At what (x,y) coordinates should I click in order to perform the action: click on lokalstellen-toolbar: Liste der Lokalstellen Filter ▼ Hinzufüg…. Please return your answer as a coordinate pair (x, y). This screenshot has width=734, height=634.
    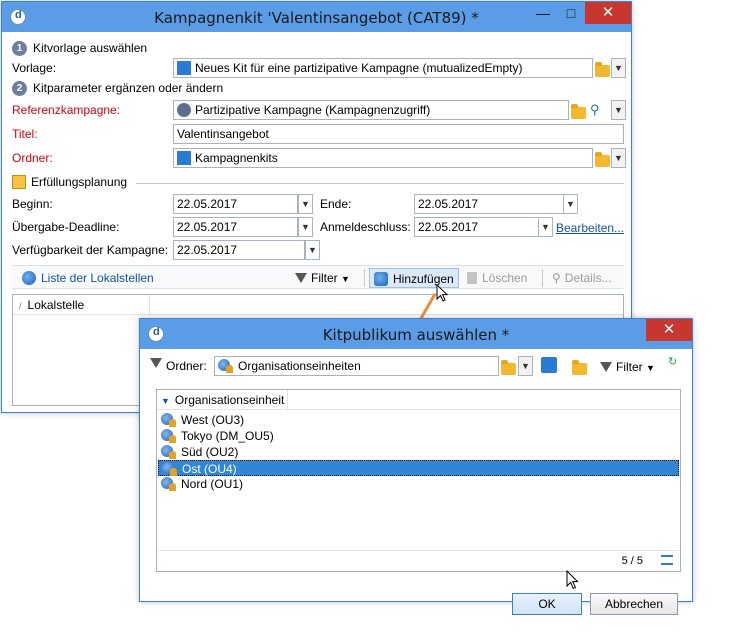
    Looking at the image, I should click on (318, 277).